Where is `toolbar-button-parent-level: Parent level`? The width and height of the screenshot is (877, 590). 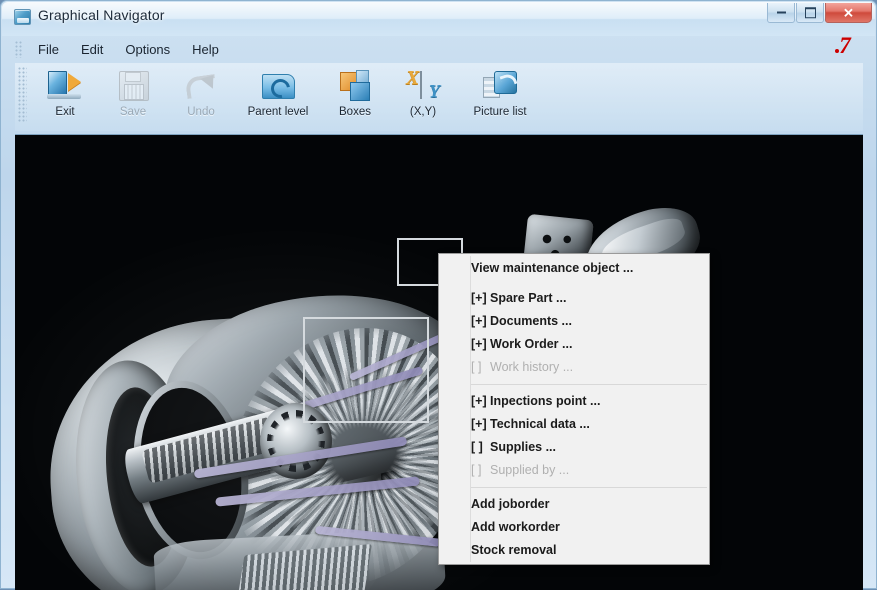
toolbar-button-parent-level: Parent level is located at coordinates (278, 94).